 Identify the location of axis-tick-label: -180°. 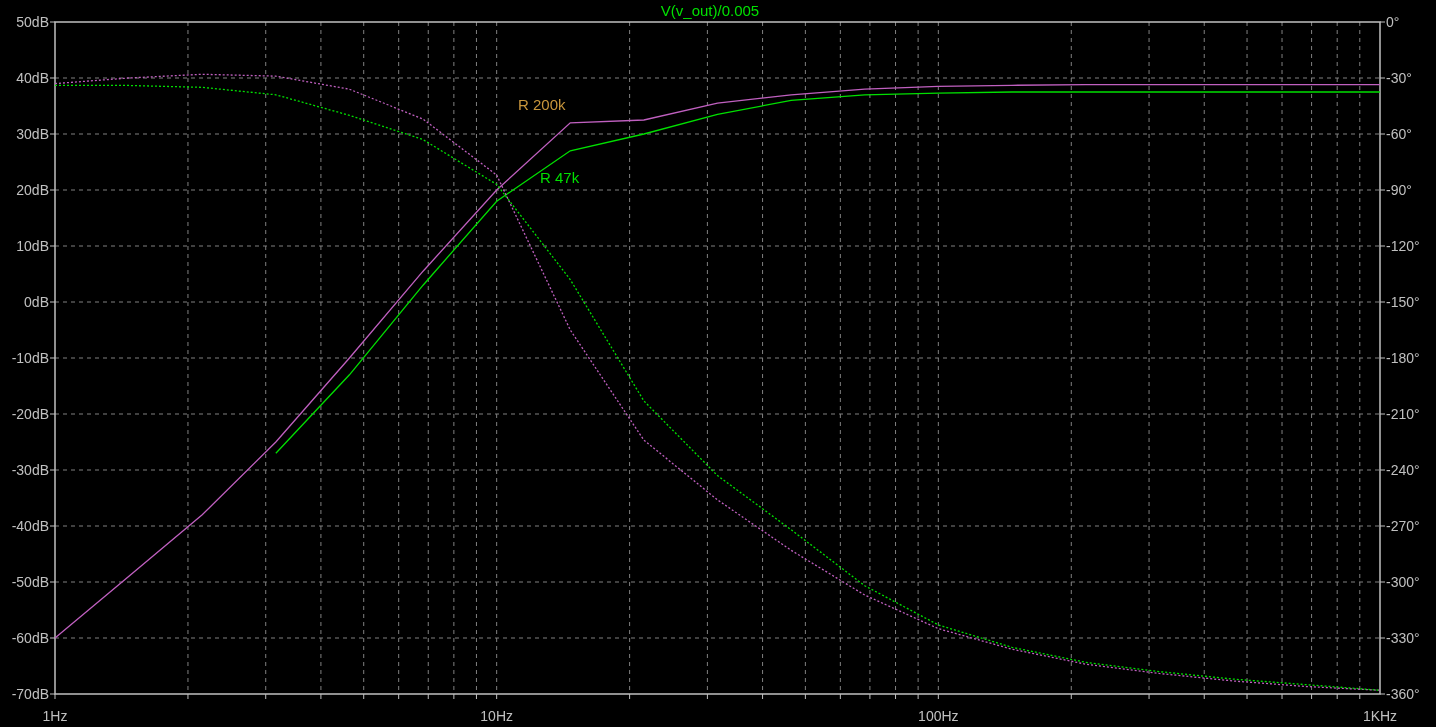
(1403, 358).